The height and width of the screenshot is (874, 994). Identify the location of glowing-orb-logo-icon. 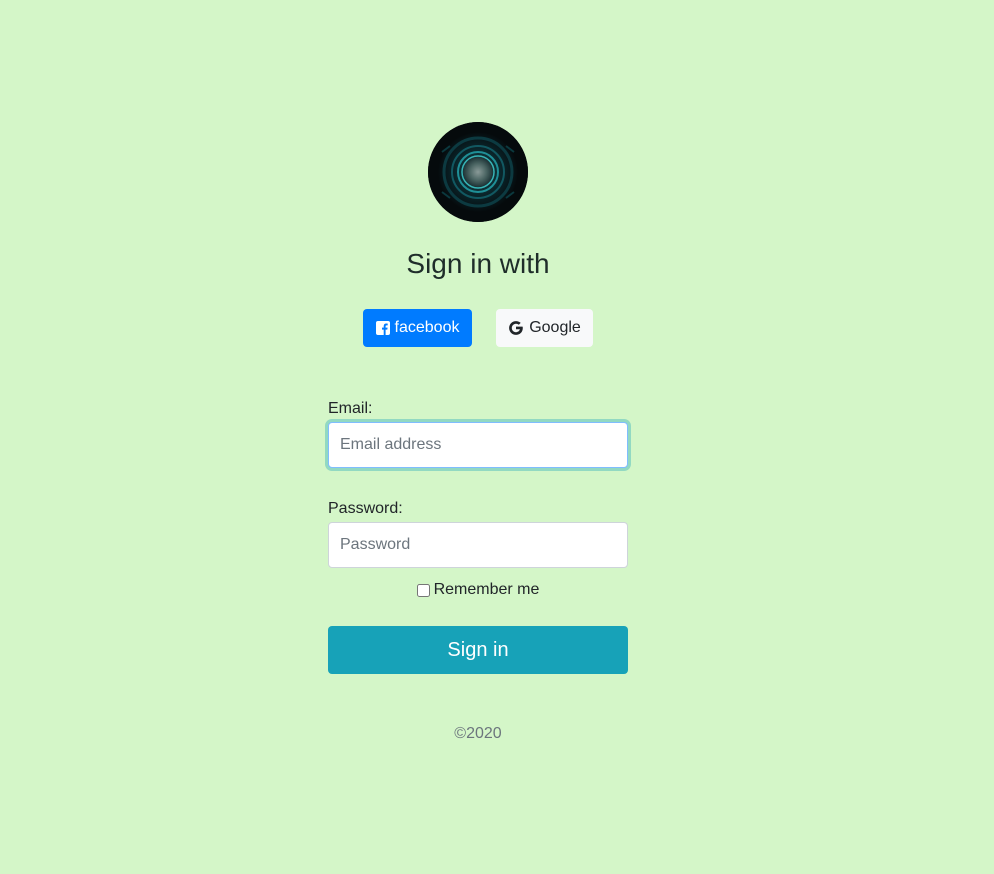
(478, 172).